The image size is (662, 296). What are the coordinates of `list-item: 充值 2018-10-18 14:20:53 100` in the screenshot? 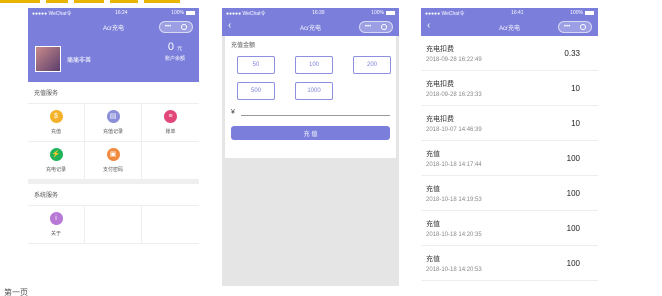 It's located at (509, 263).